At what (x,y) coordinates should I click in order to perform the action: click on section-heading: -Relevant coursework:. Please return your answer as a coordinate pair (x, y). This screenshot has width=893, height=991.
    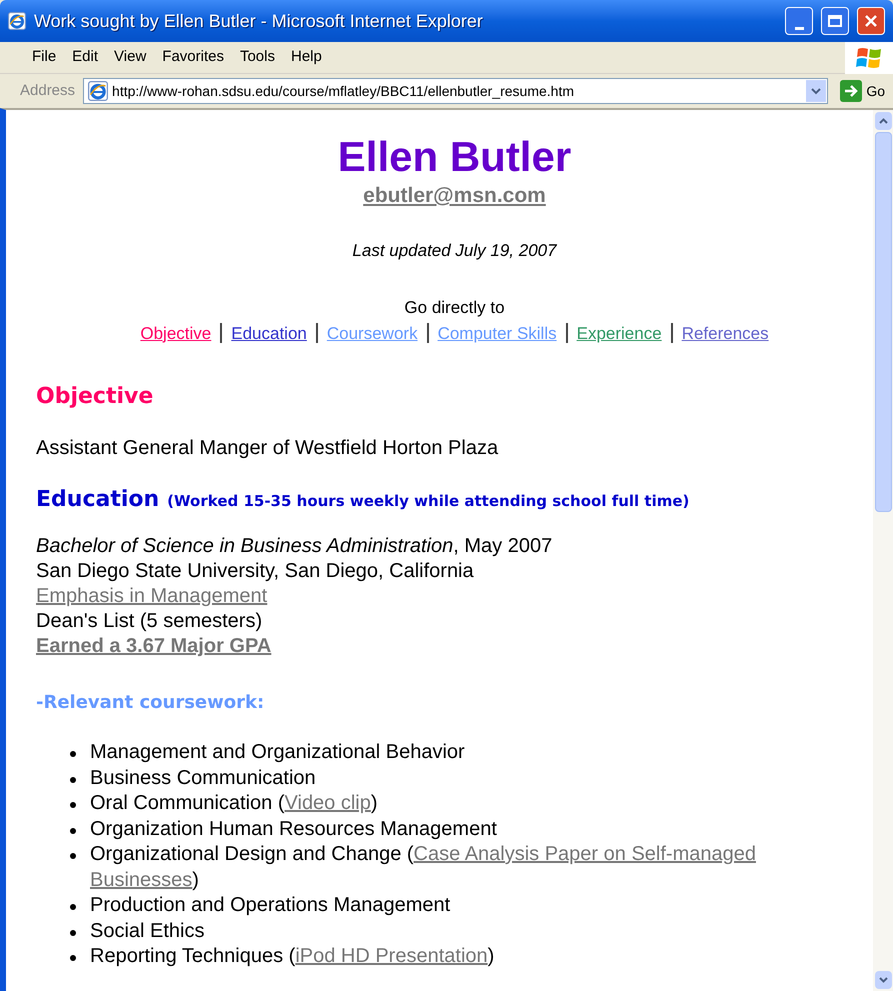
    Looking at the image, I should click on (151, 703).